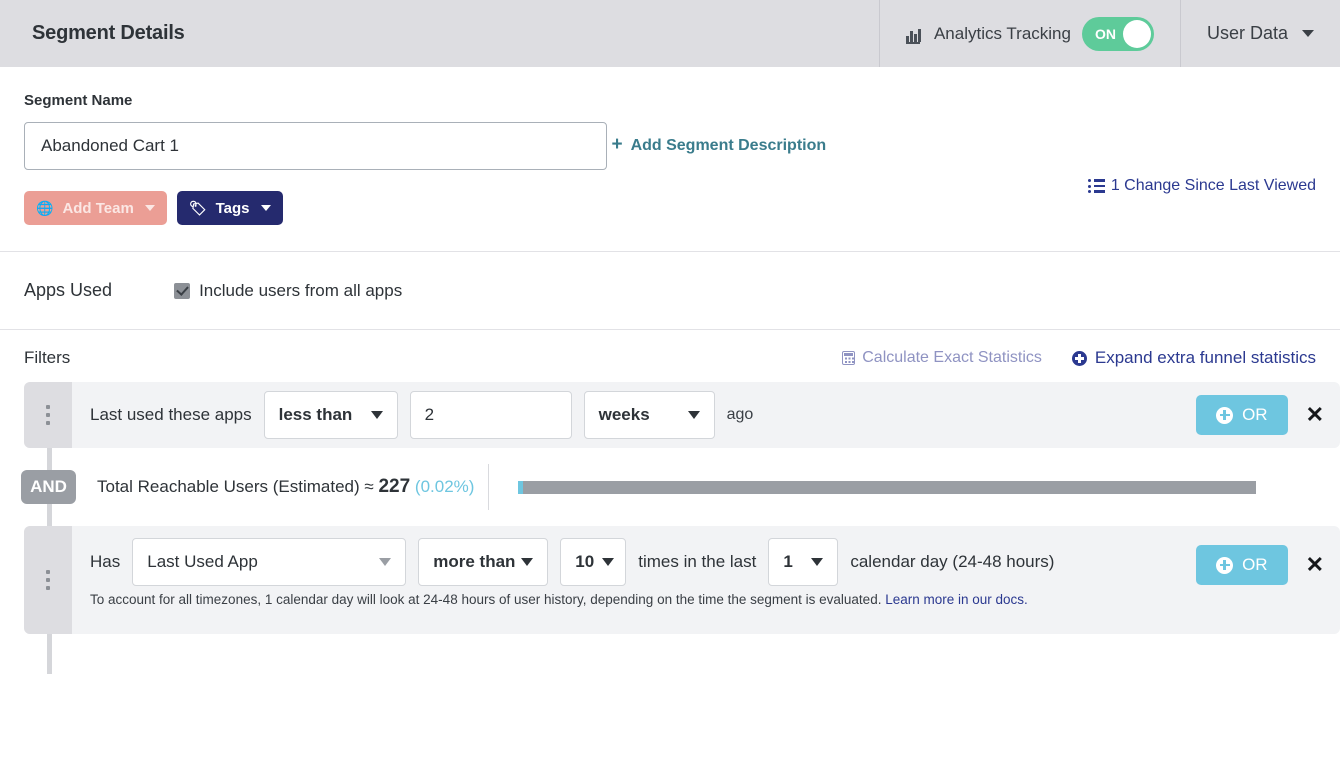  What do you see at coordinates (697, 561) in the screenshot?
I see `filter-mid-label: times in the last` at bounding box center [697, 561].